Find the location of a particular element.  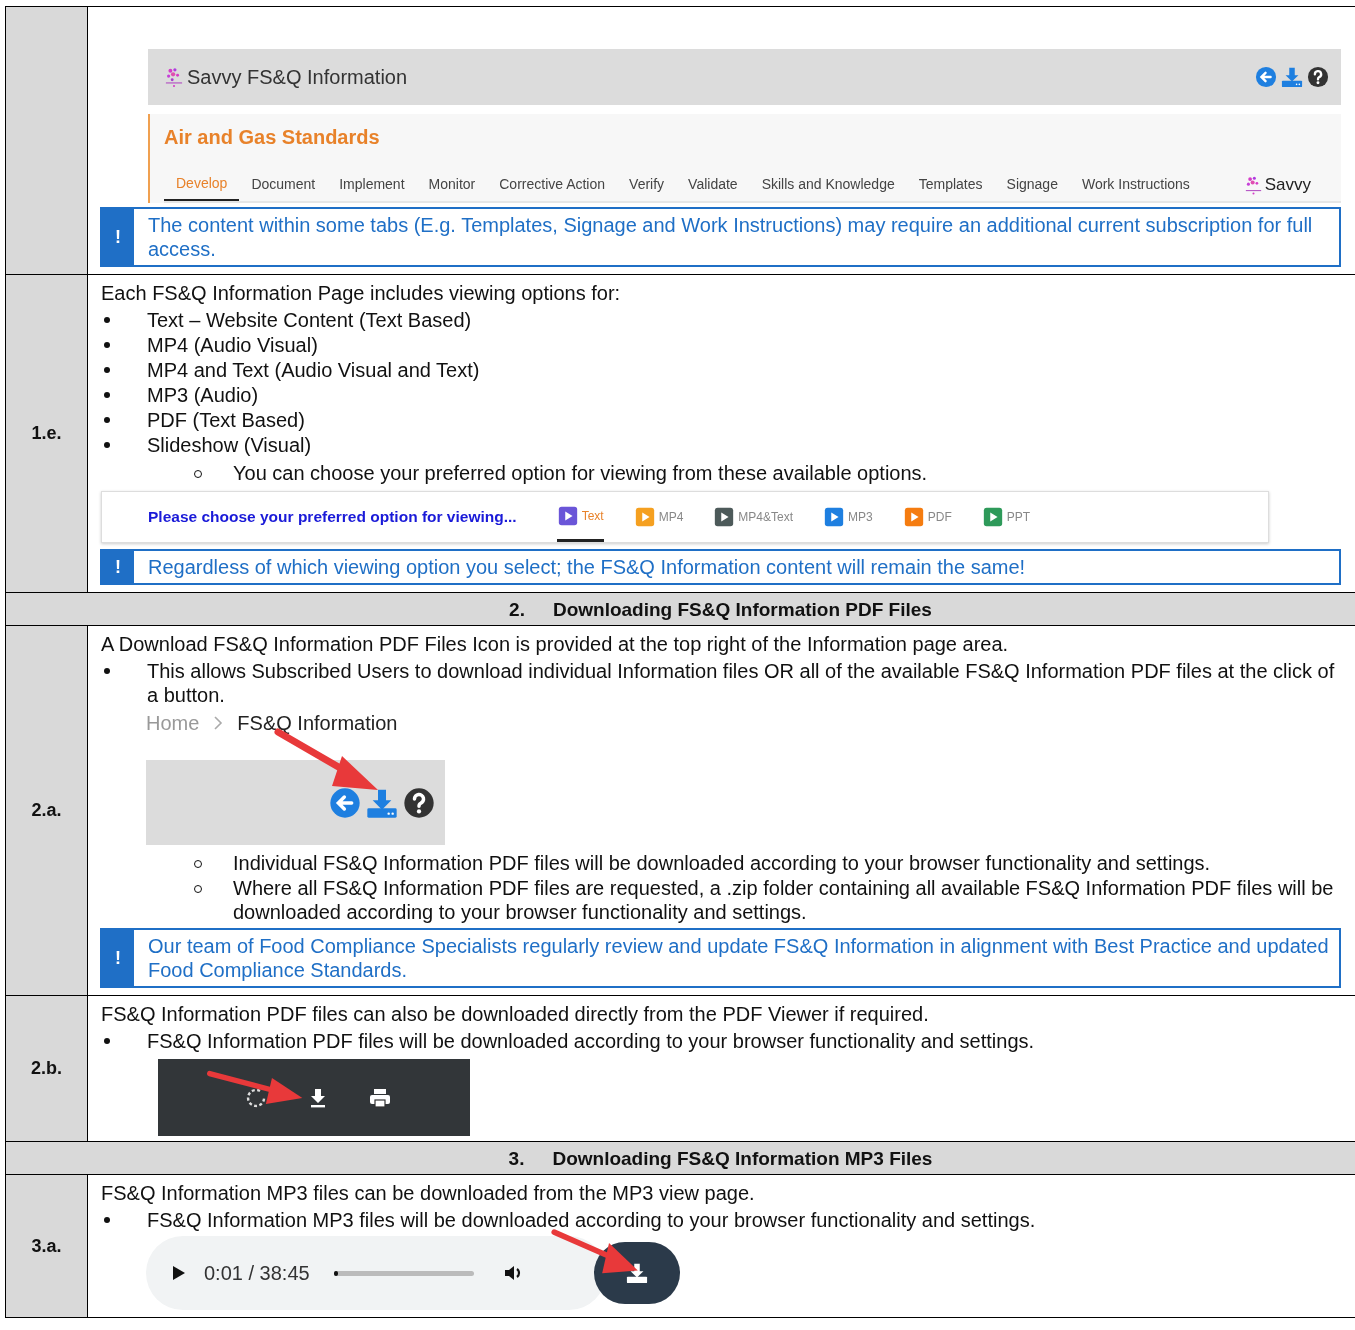

tab: Implement is located at coordinates (372, 185).